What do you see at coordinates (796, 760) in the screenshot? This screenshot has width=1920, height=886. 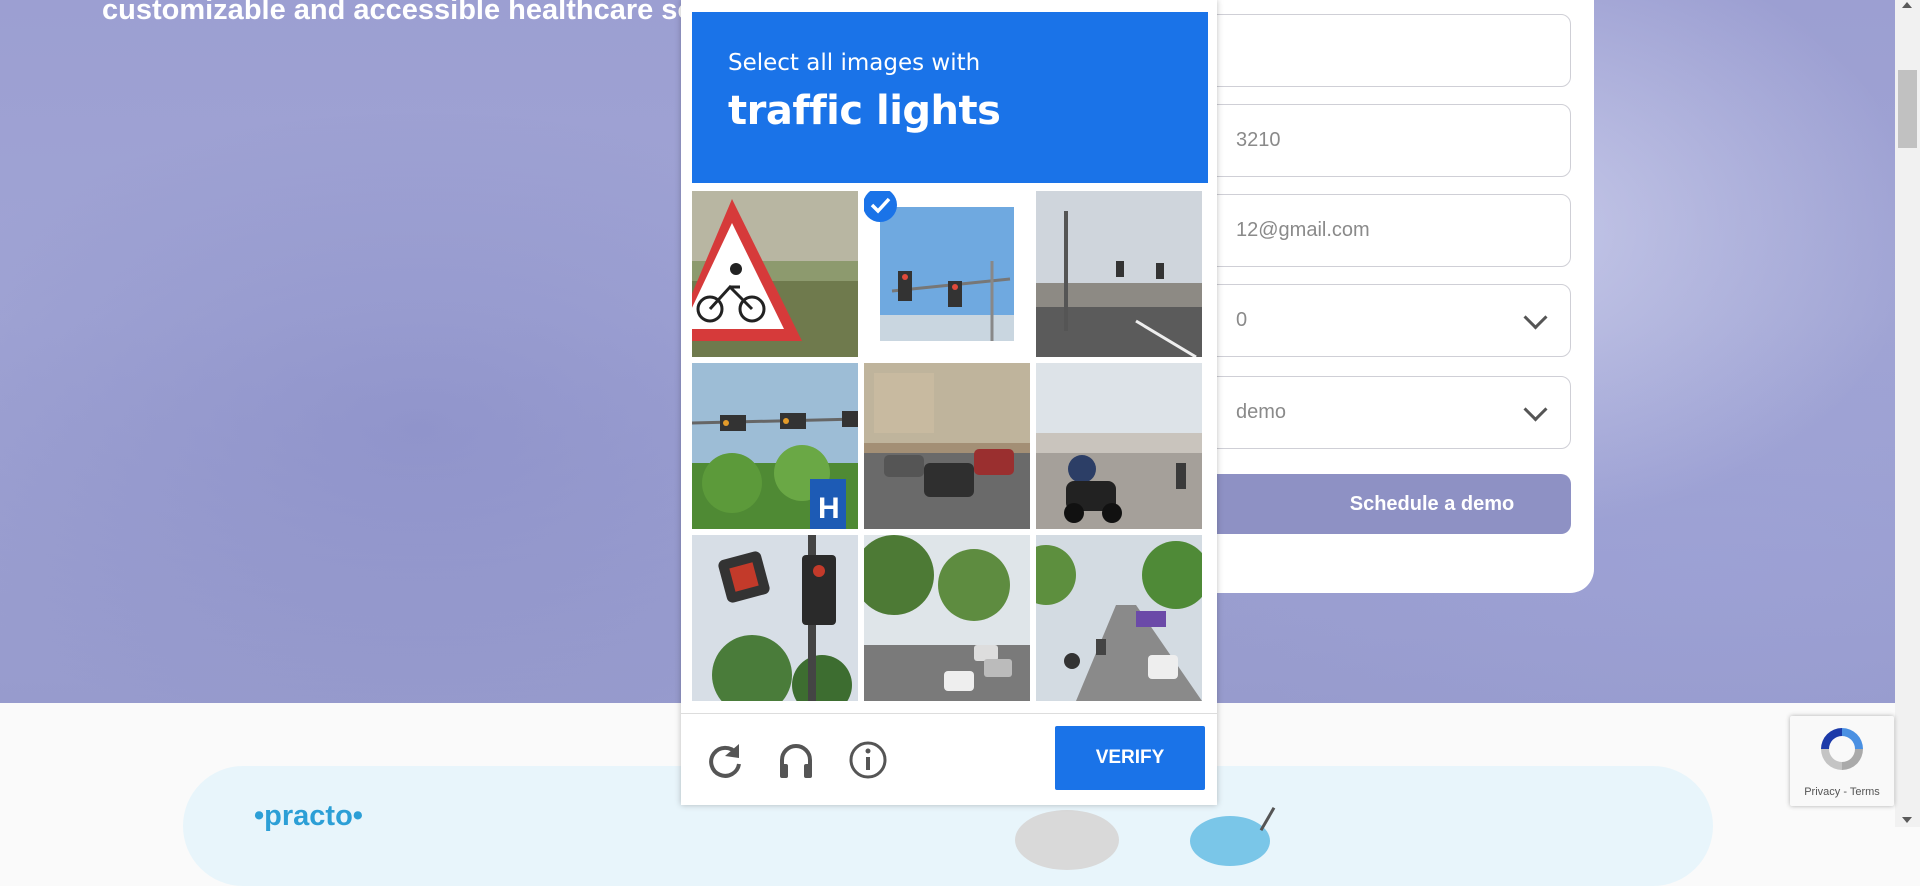 I see `audio-icon` at bounding box center [796, 760].